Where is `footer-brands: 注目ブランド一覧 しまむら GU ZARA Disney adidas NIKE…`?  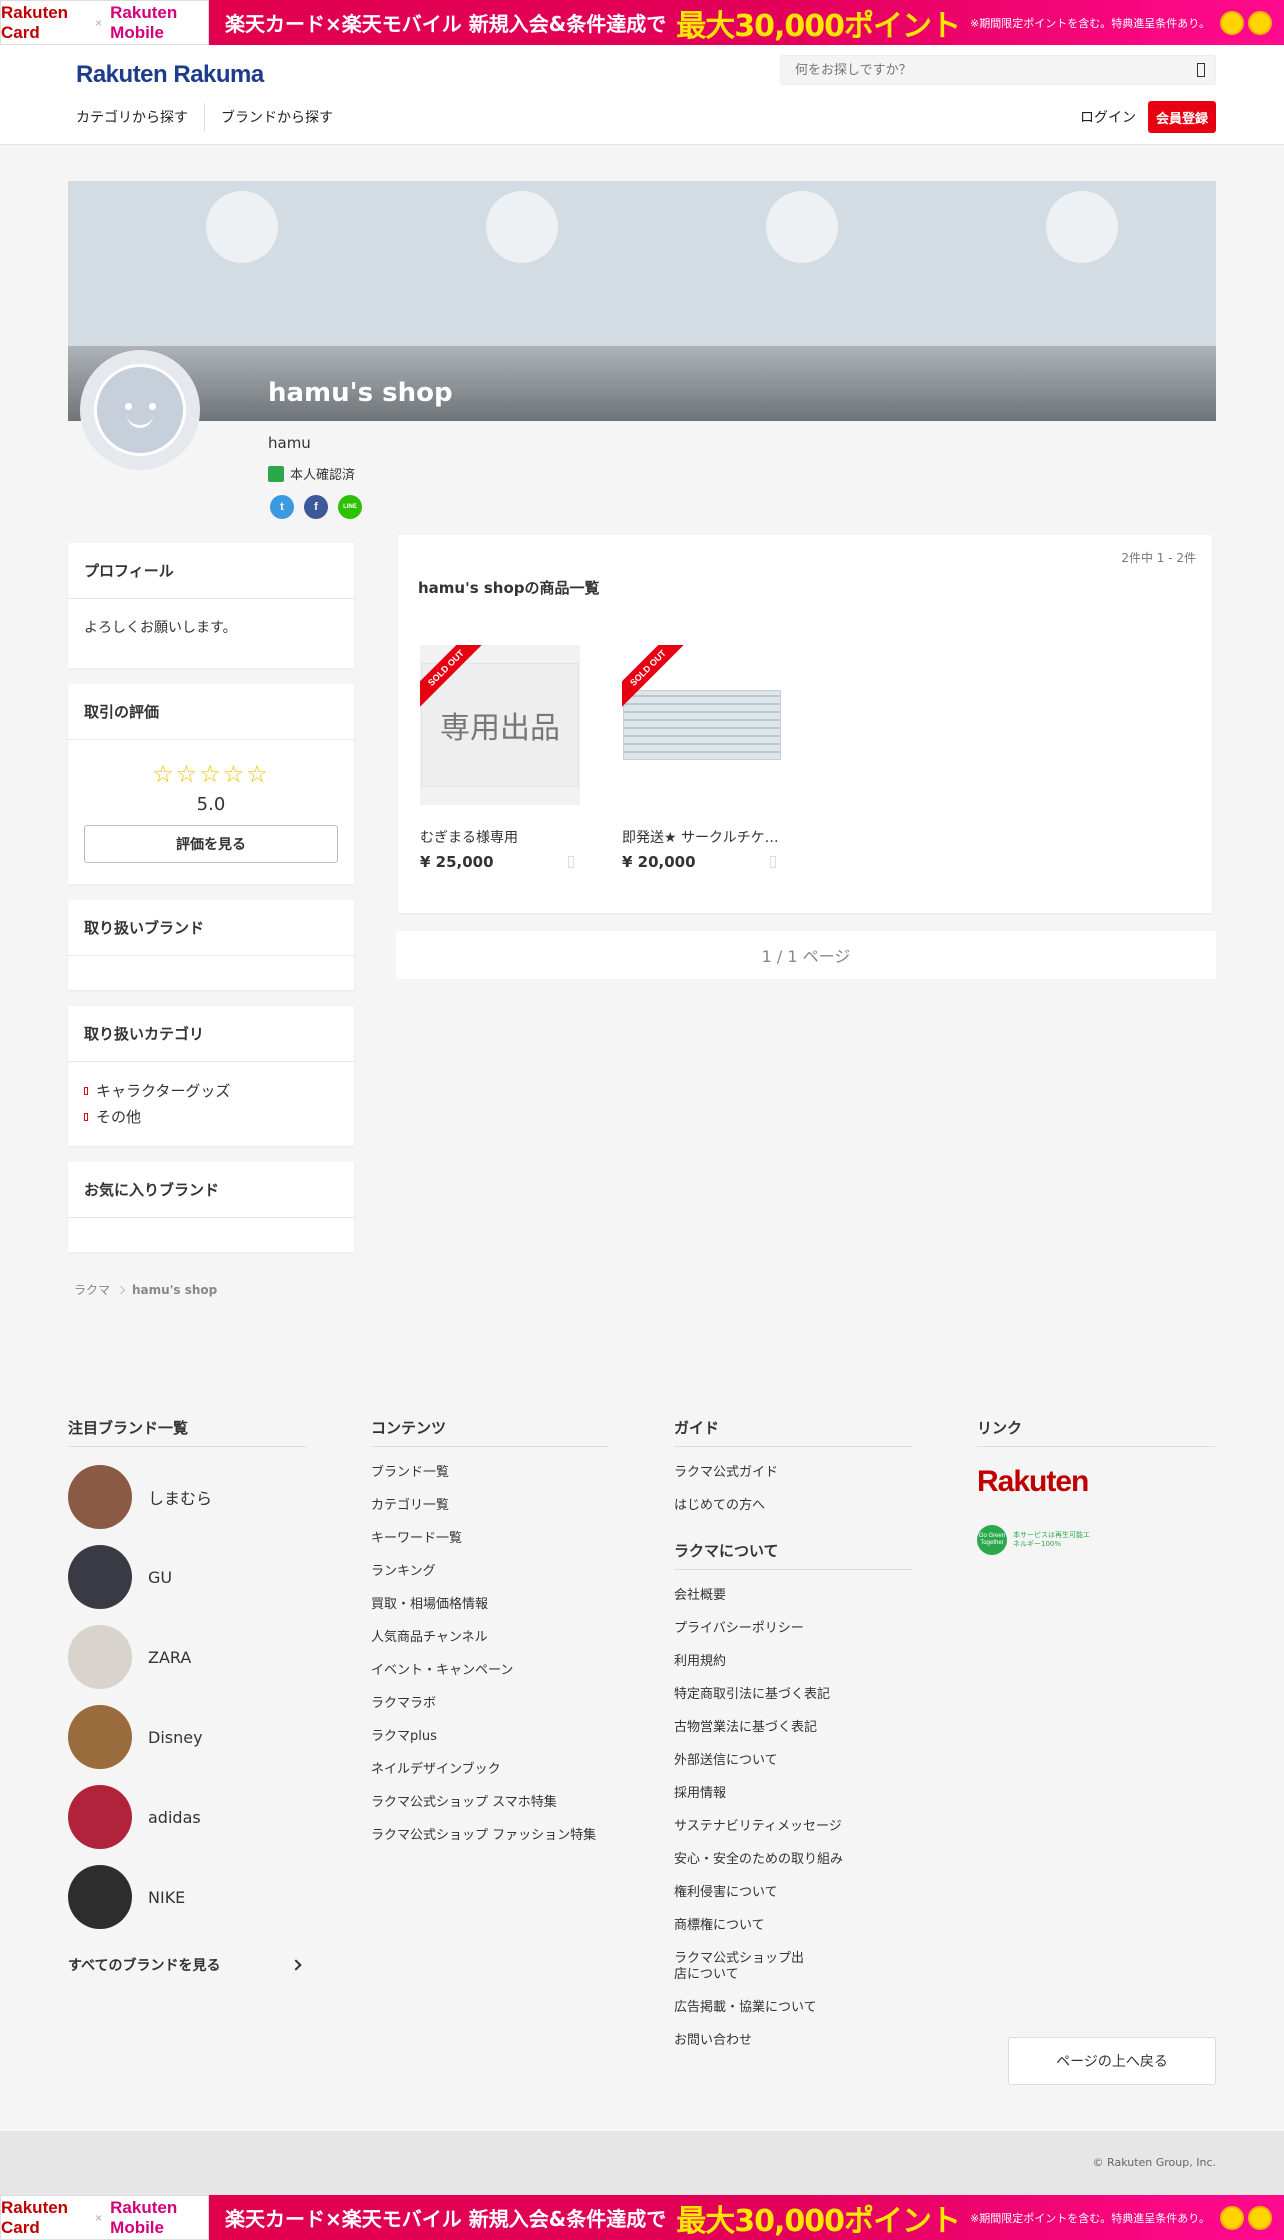 footer-brands: 注目ブランド一覧 しまむら GU ZARA Disney adidas NIKE… is located at coordinates (187, 1696).